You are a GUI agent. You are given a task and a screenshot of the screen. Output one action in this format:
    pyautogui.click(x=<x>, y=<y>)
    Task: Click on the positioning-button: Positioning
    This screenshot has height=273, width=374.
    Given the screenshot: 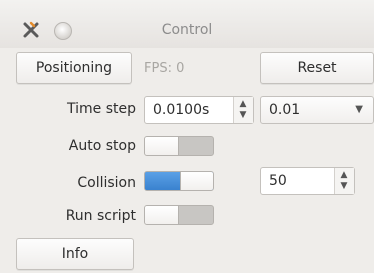 What is the action you would take?
    pyautogui.click(x=74, y=68)
    